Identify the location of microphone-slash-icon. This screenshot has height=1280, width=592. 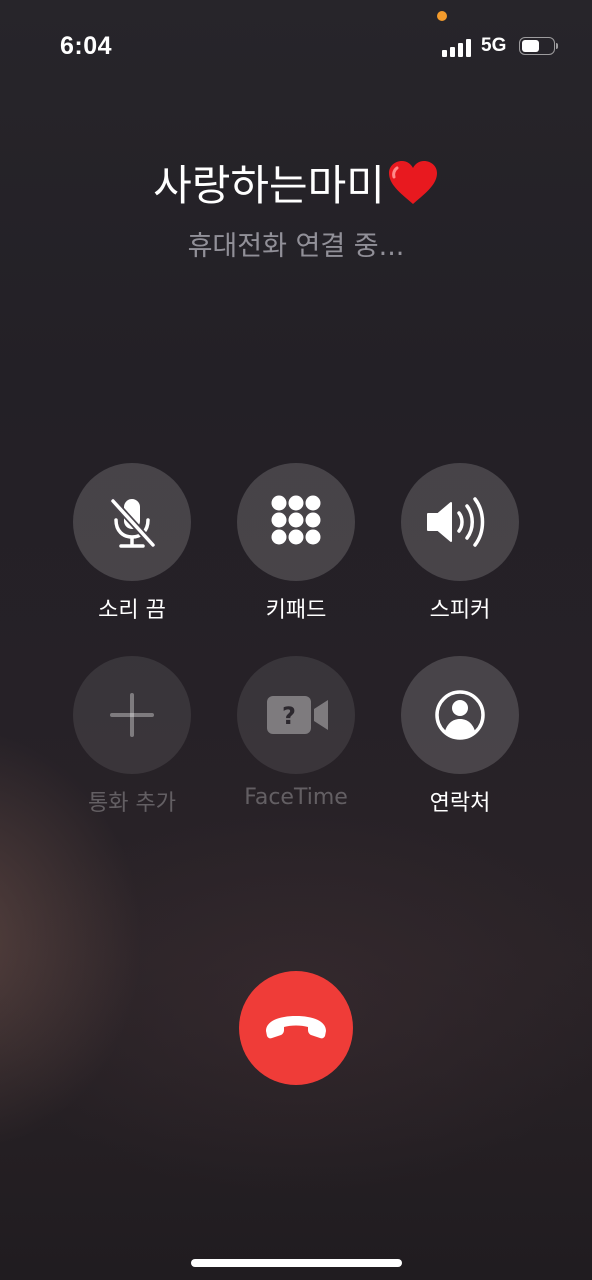
(133, 523).